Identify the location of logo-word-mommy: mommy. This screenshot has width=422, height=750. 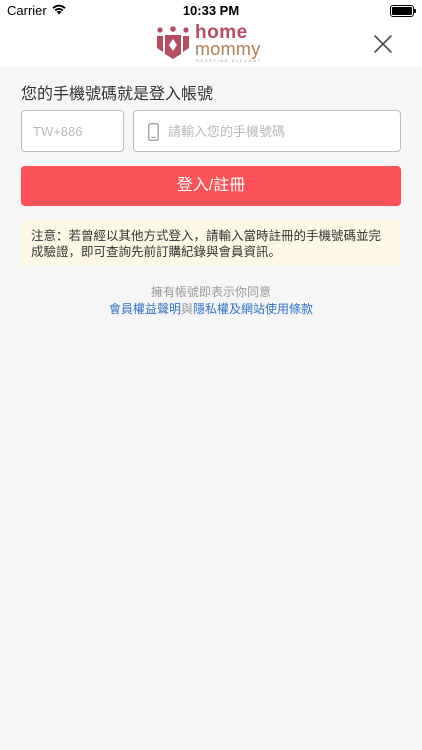
(228, 49).